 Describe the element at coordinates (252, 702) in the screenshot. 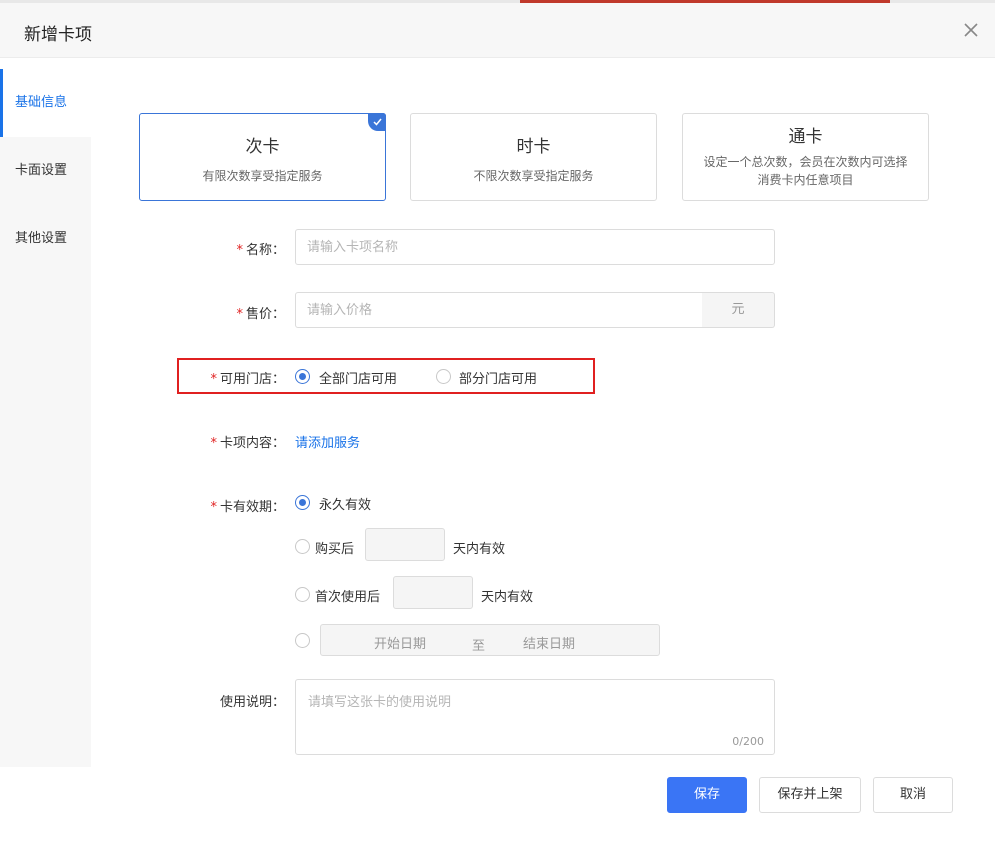

I see `usage-label: 使用说明：` at that location.